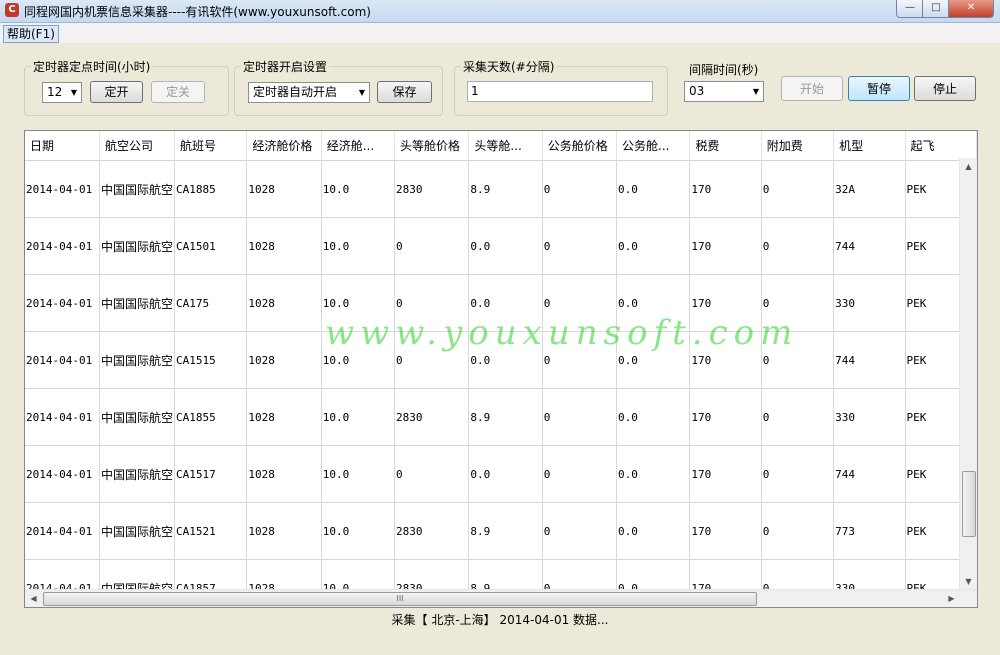 This screenshot has width=1000, height=655. What do you see at coordinates (879, 88) in the screenshot?
I see `pause-button: 暂停` at bounding box center [879, 88].